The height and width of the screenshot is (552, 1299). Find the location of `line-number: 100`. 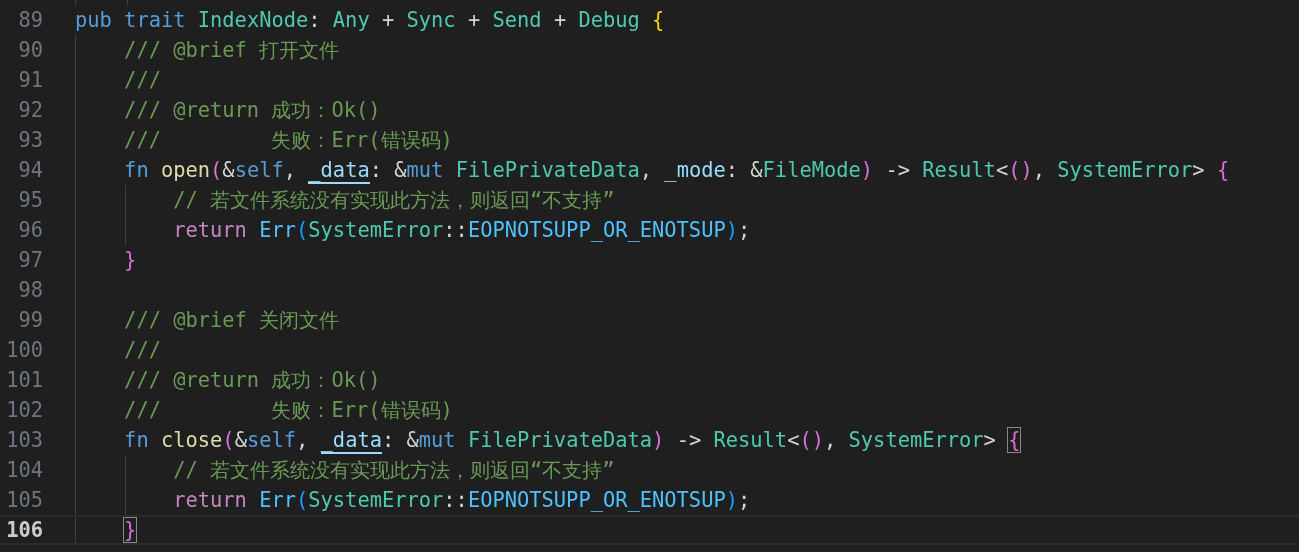

line-number: 100 is located at coordinates (24, 350).